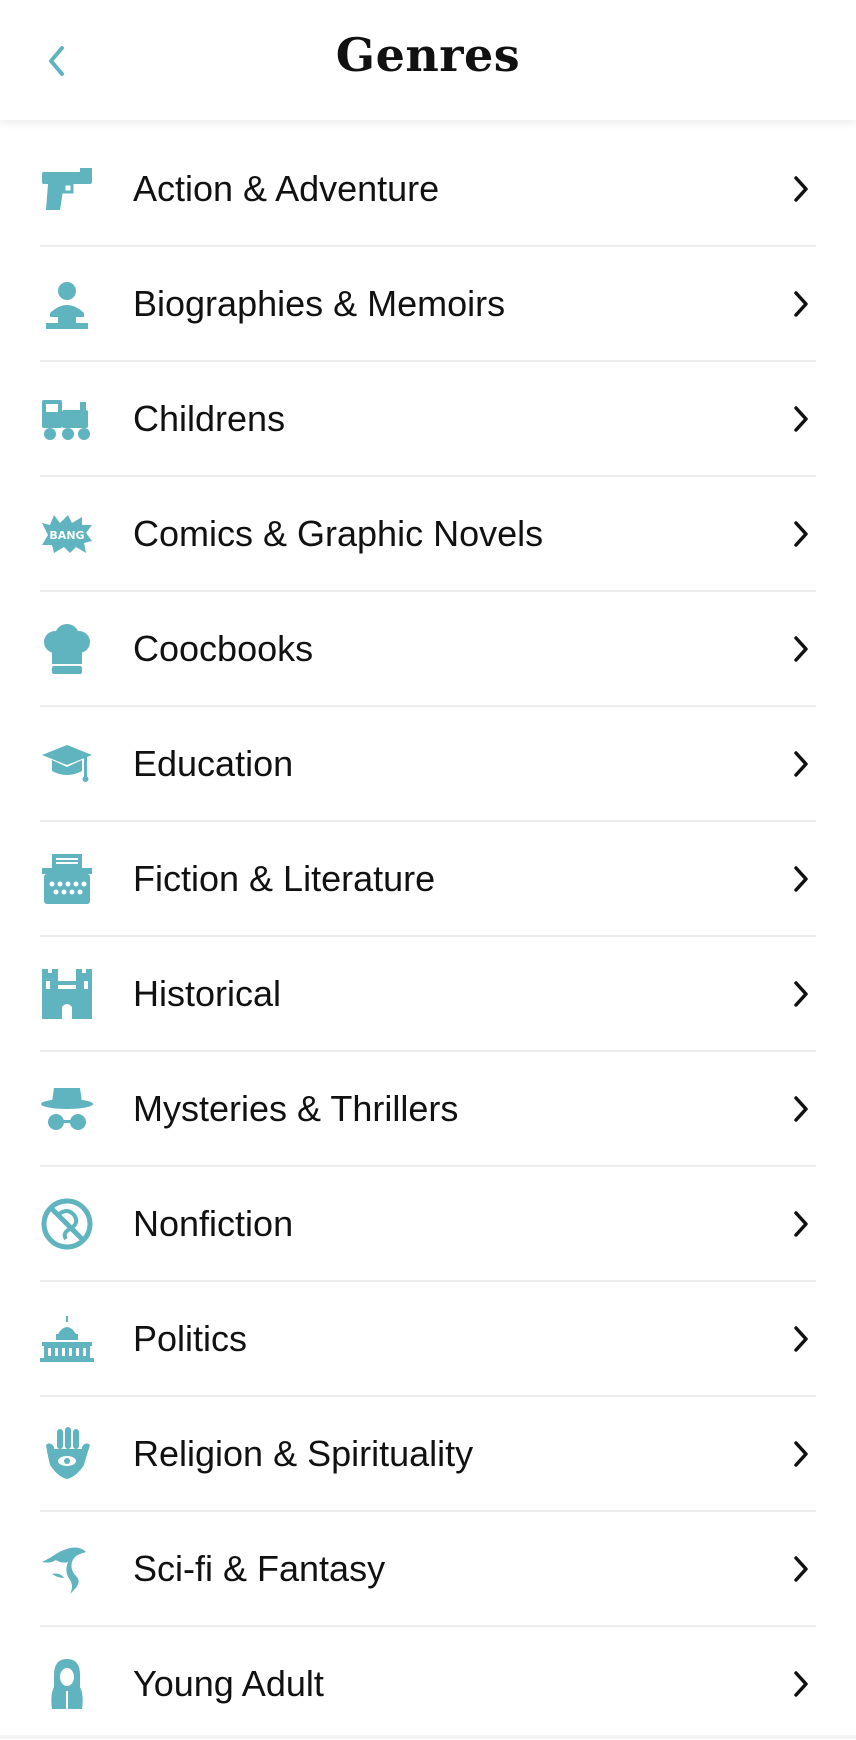 This screenshot has width=856, height=1740. I want to click on genre-item-education: Education, so click(428, 764).